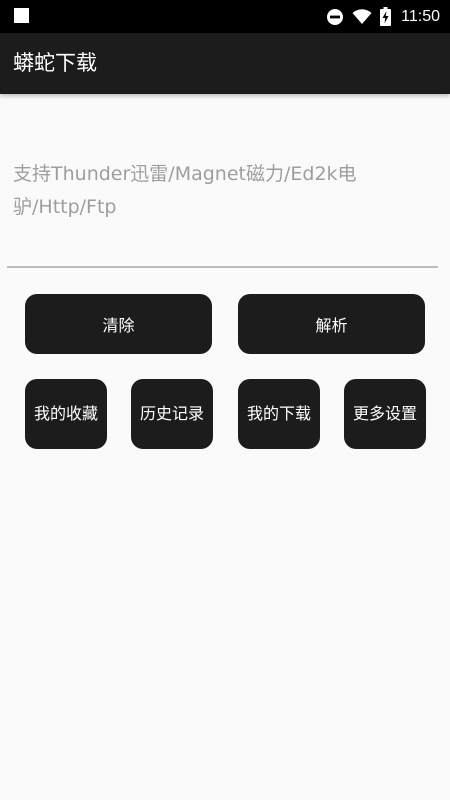 This screenshot has width=450, height=800. What do you see at coordinates (66, 414) in the screenshot?
I see `favorites-button: 我的收藏` at bounding box center [66, 414].